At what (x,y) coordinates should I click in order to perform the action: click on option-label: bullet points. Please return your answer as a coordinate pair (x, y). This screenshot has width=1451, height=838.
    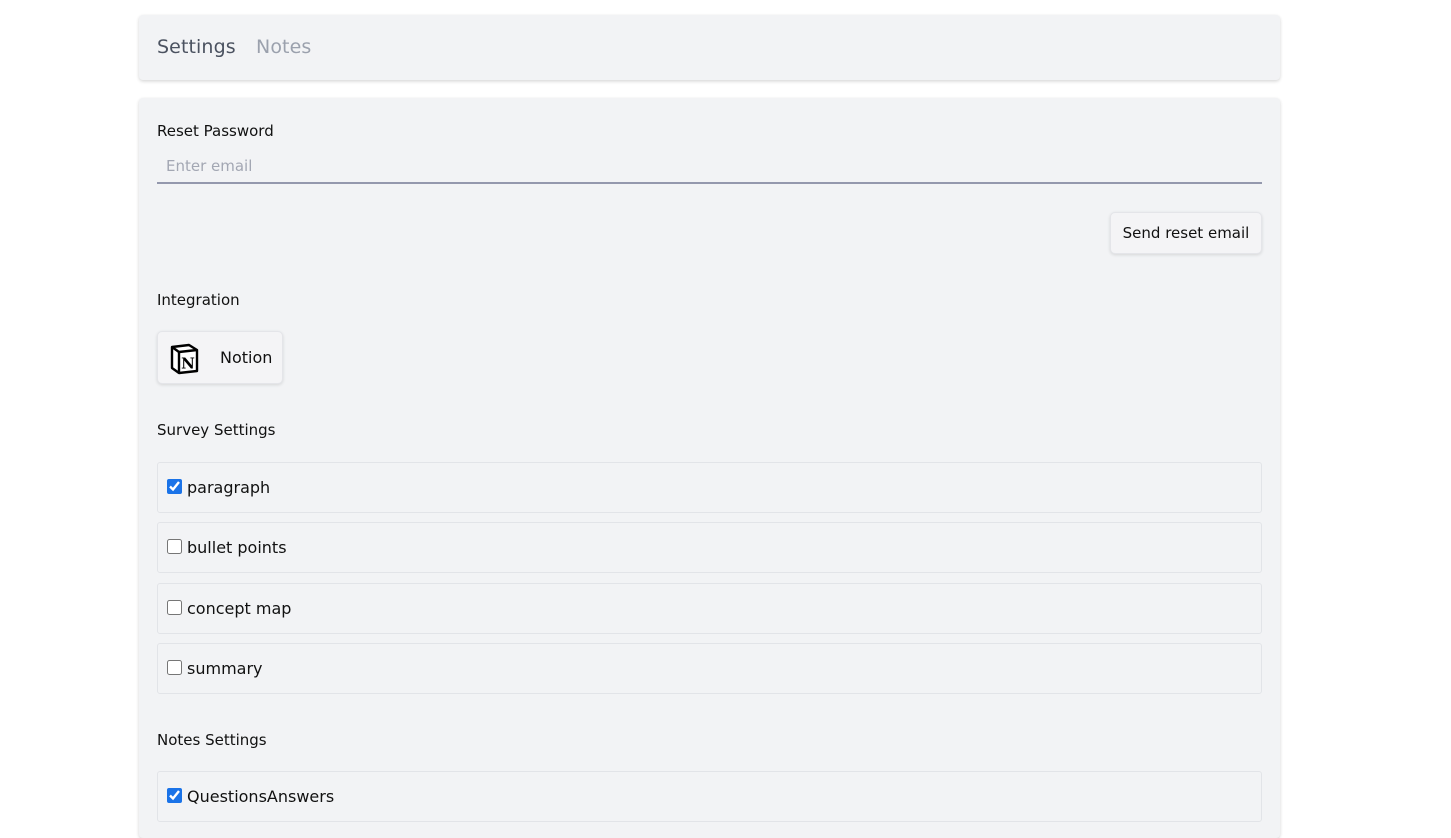
    Looking at the image, I should click on (237, 547).